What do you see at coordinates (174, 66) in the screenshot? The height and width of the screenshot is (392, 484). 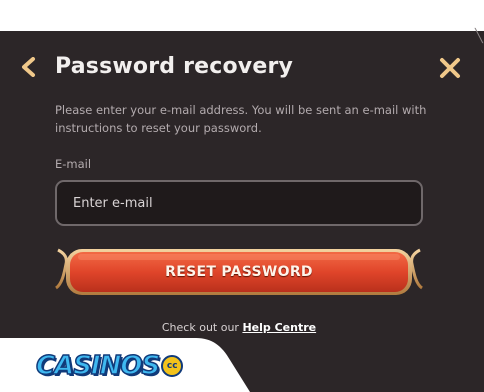 I see `dialog-title: Password recovery` at bounding box center [174, 66].